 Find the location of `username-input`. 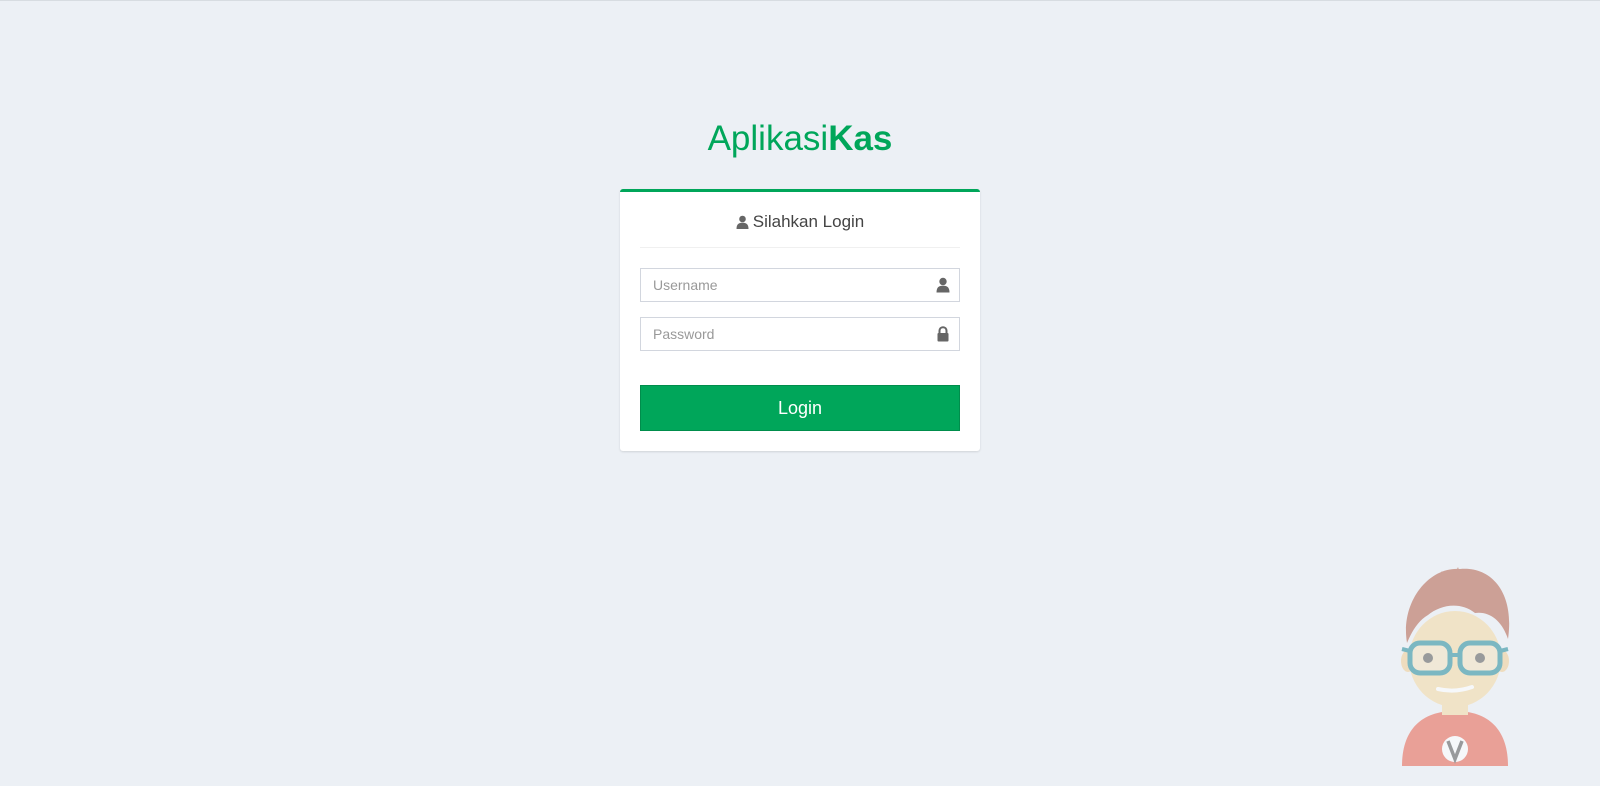

username-input is located at coordinates (800, 285).